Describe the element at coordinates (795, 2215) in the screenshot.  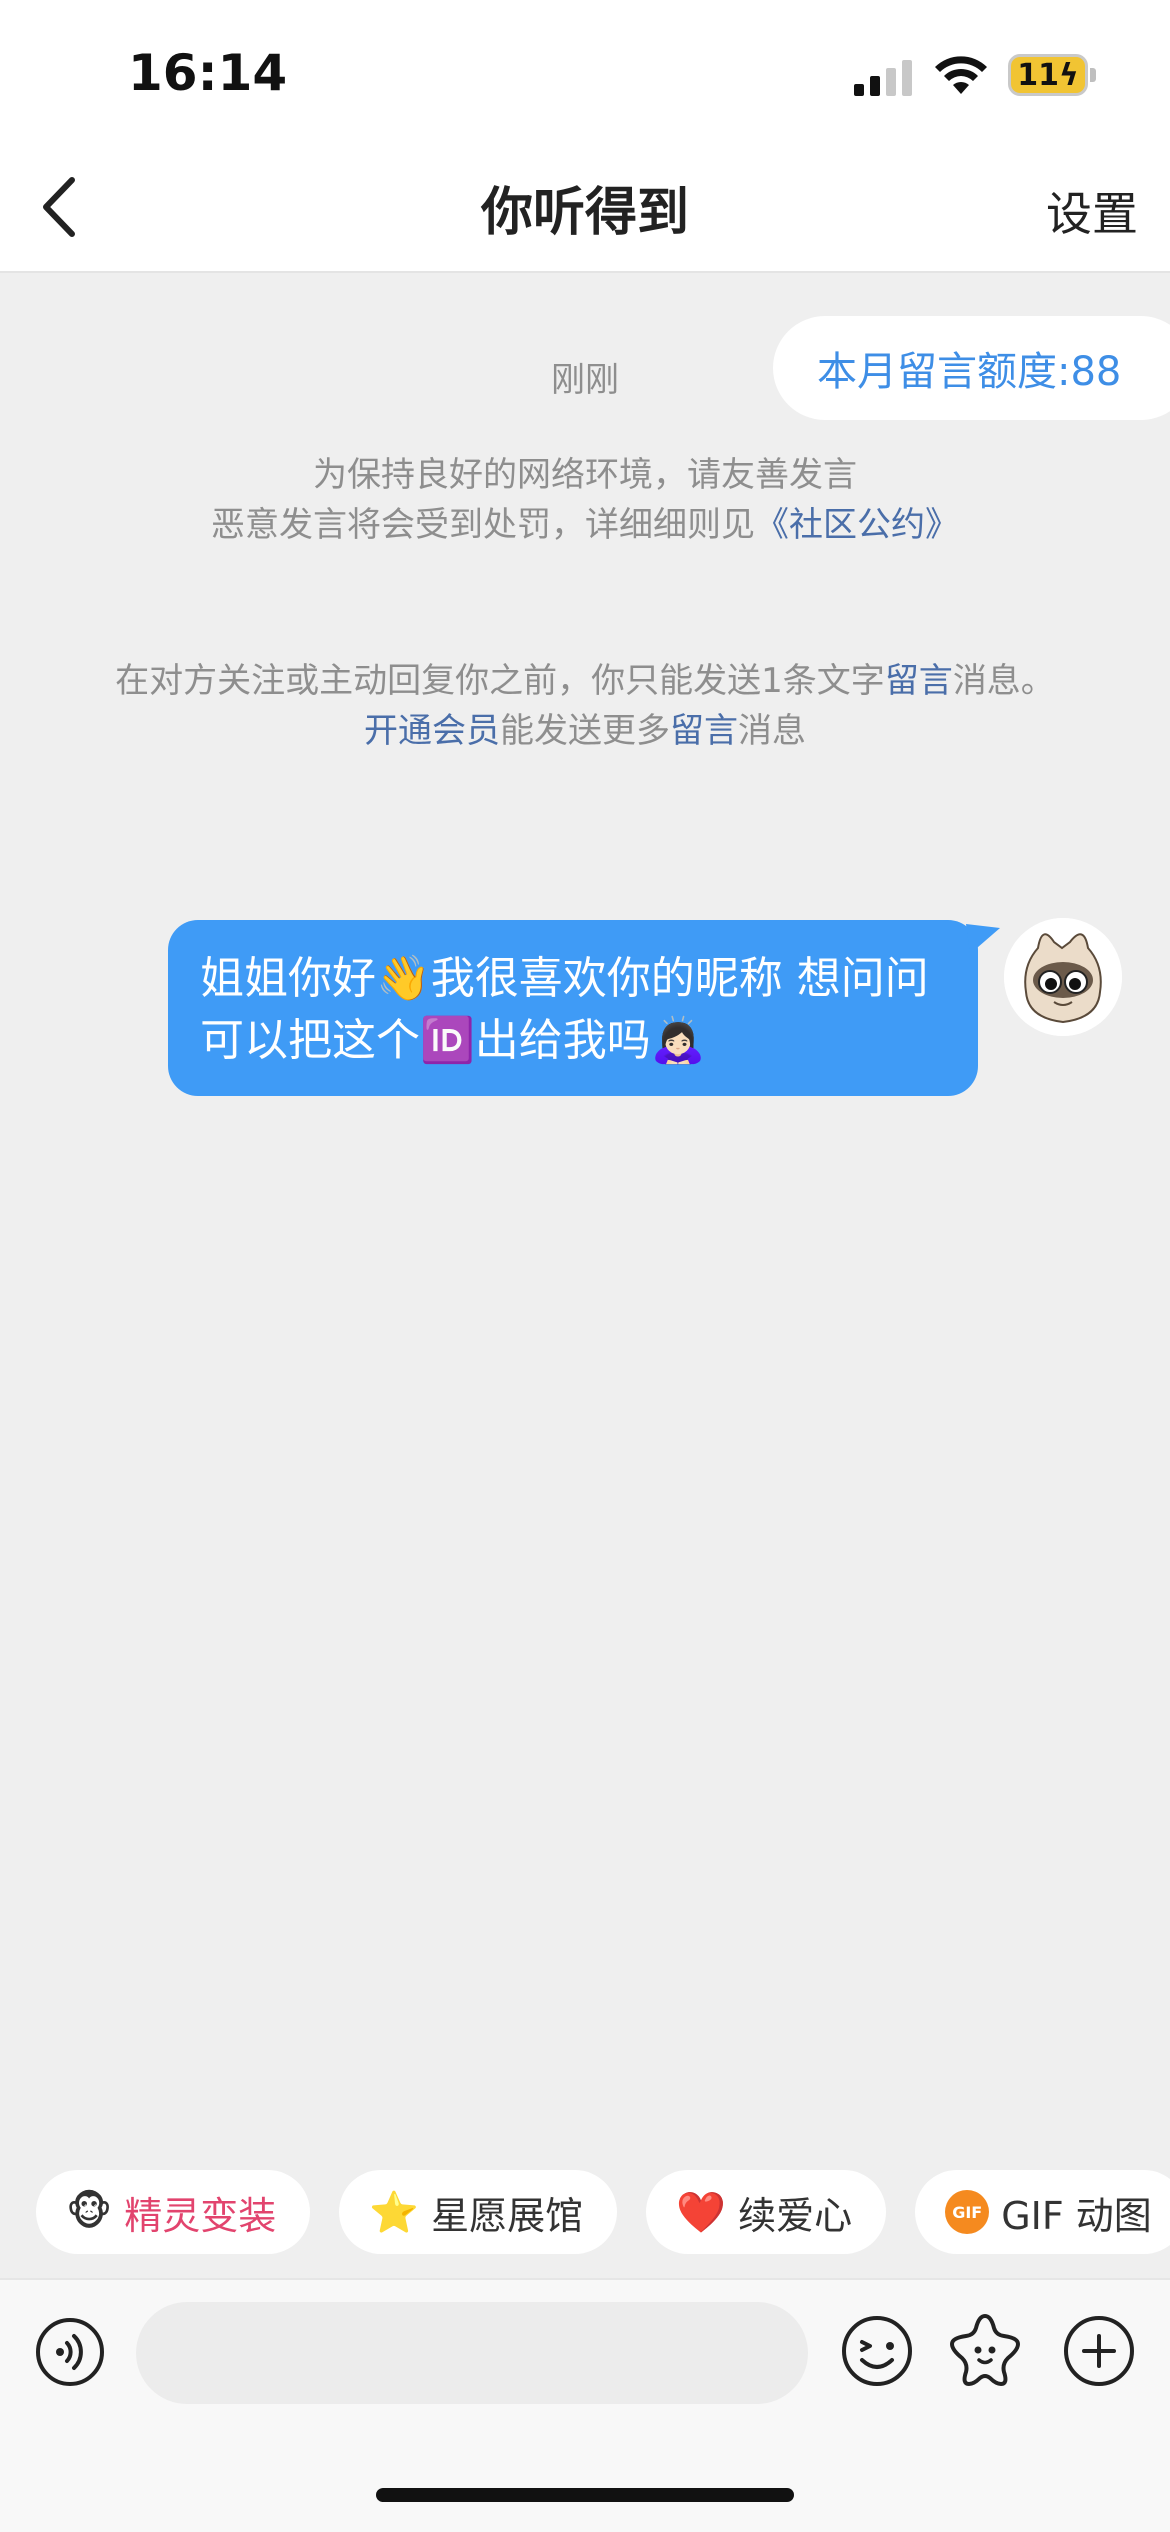
I see `chip-label: 续爱心` at that location.